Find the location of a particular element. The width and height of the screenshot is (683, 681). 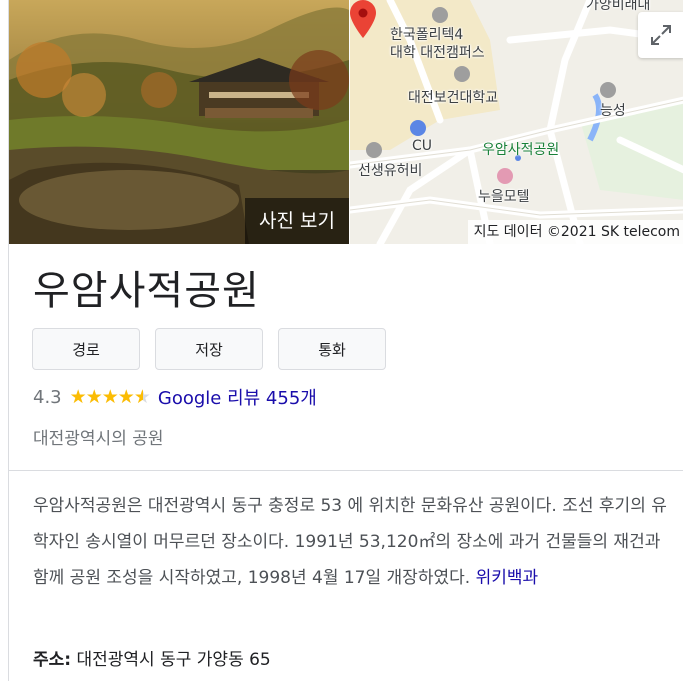

view-photos-button: 사진 보기 is located at coordinates (297, 221).